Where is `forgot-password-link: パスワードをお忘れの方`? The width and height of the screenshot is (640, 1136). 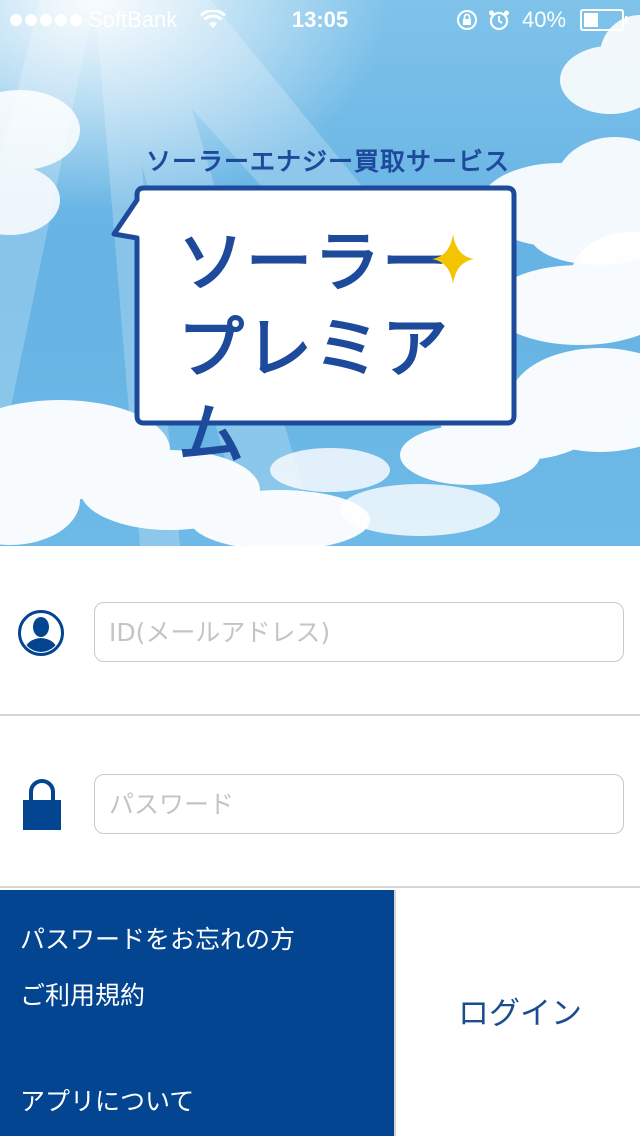 forgot-password-link: パスワードをお忘れの方 is located at coordinates (157, 938).